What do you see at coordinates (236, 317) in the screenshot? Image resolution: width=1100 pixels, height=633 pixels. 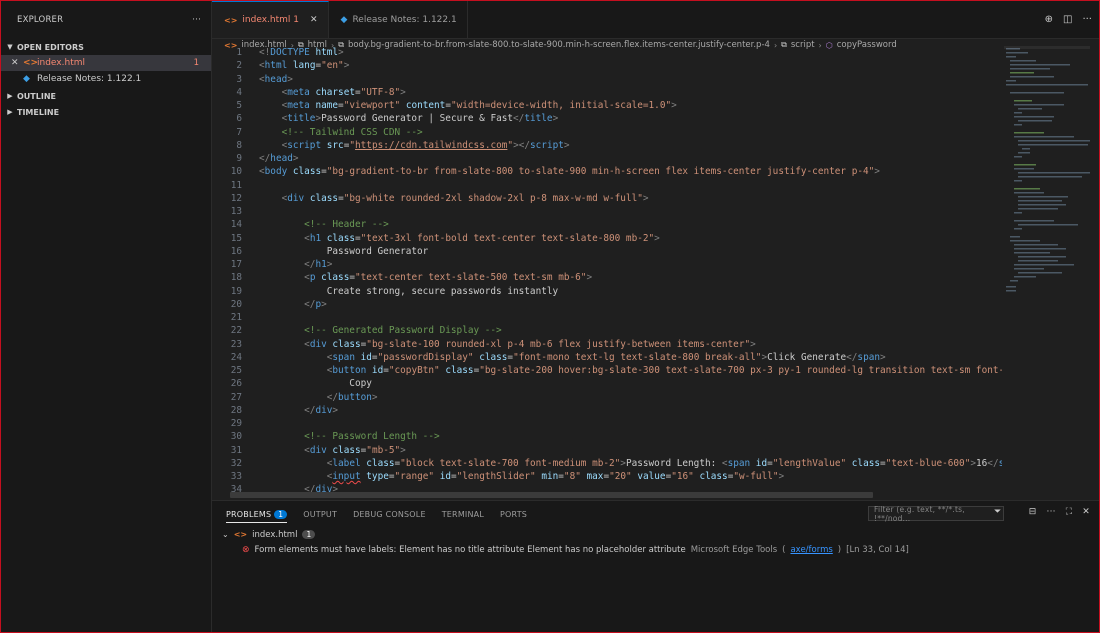 I see `code-line: 21` at bounding box center [236, 317].